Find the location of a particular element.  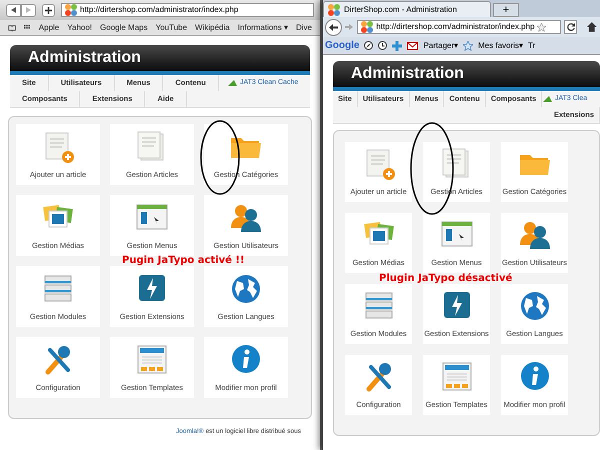

google-logo: Google is located at coordinates (342, 46).